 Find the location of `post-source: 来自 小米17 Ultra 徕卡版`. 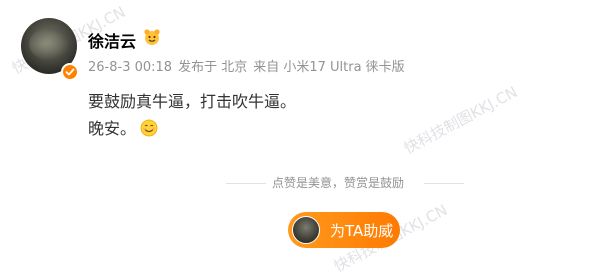

post-source: 来自 小米17 Ultra 徕卡版 is located at coordinates (329, 67).